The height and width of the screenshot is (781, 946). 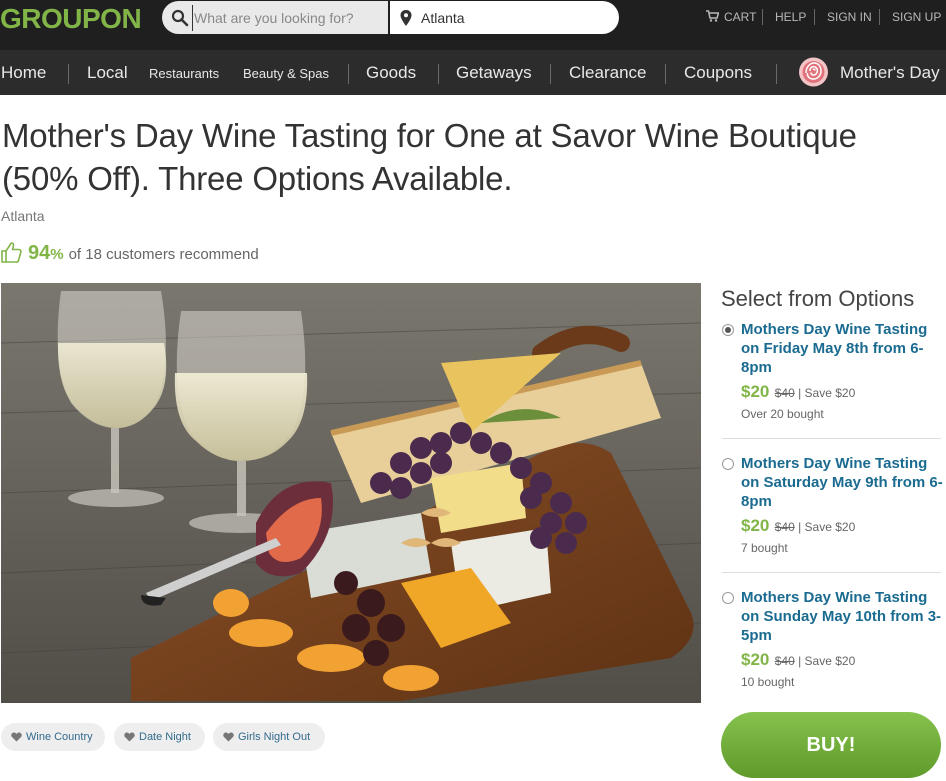 What do you see at coordinates (712, 16) in the screenshot?
I see `cart-icon` at bounding box center [712, 16].